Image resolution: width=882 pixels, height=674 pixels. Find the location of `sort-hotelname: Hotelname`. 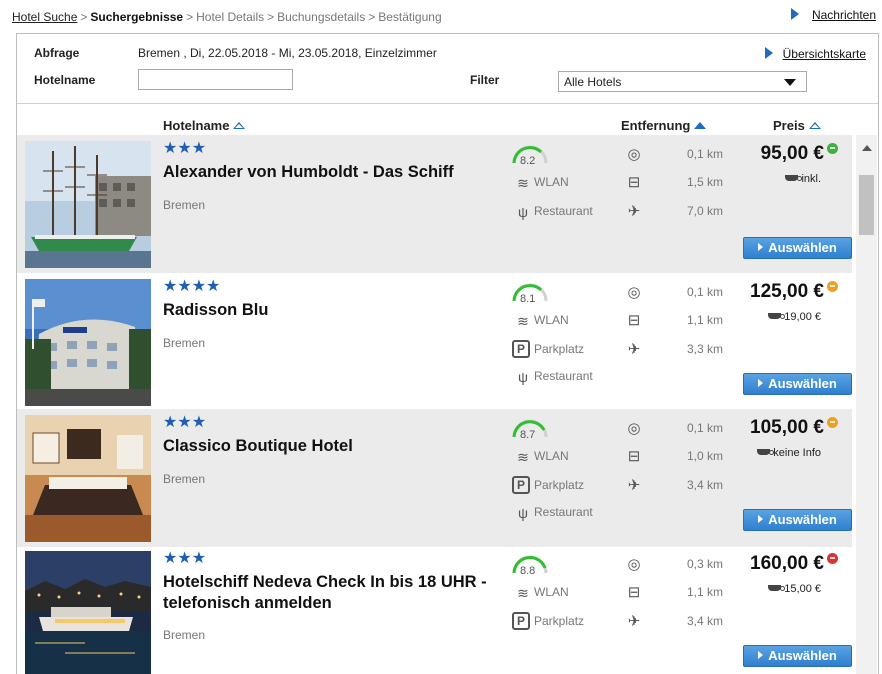

sort-hotelname: Hotelname is located at coordinates (204, 125).